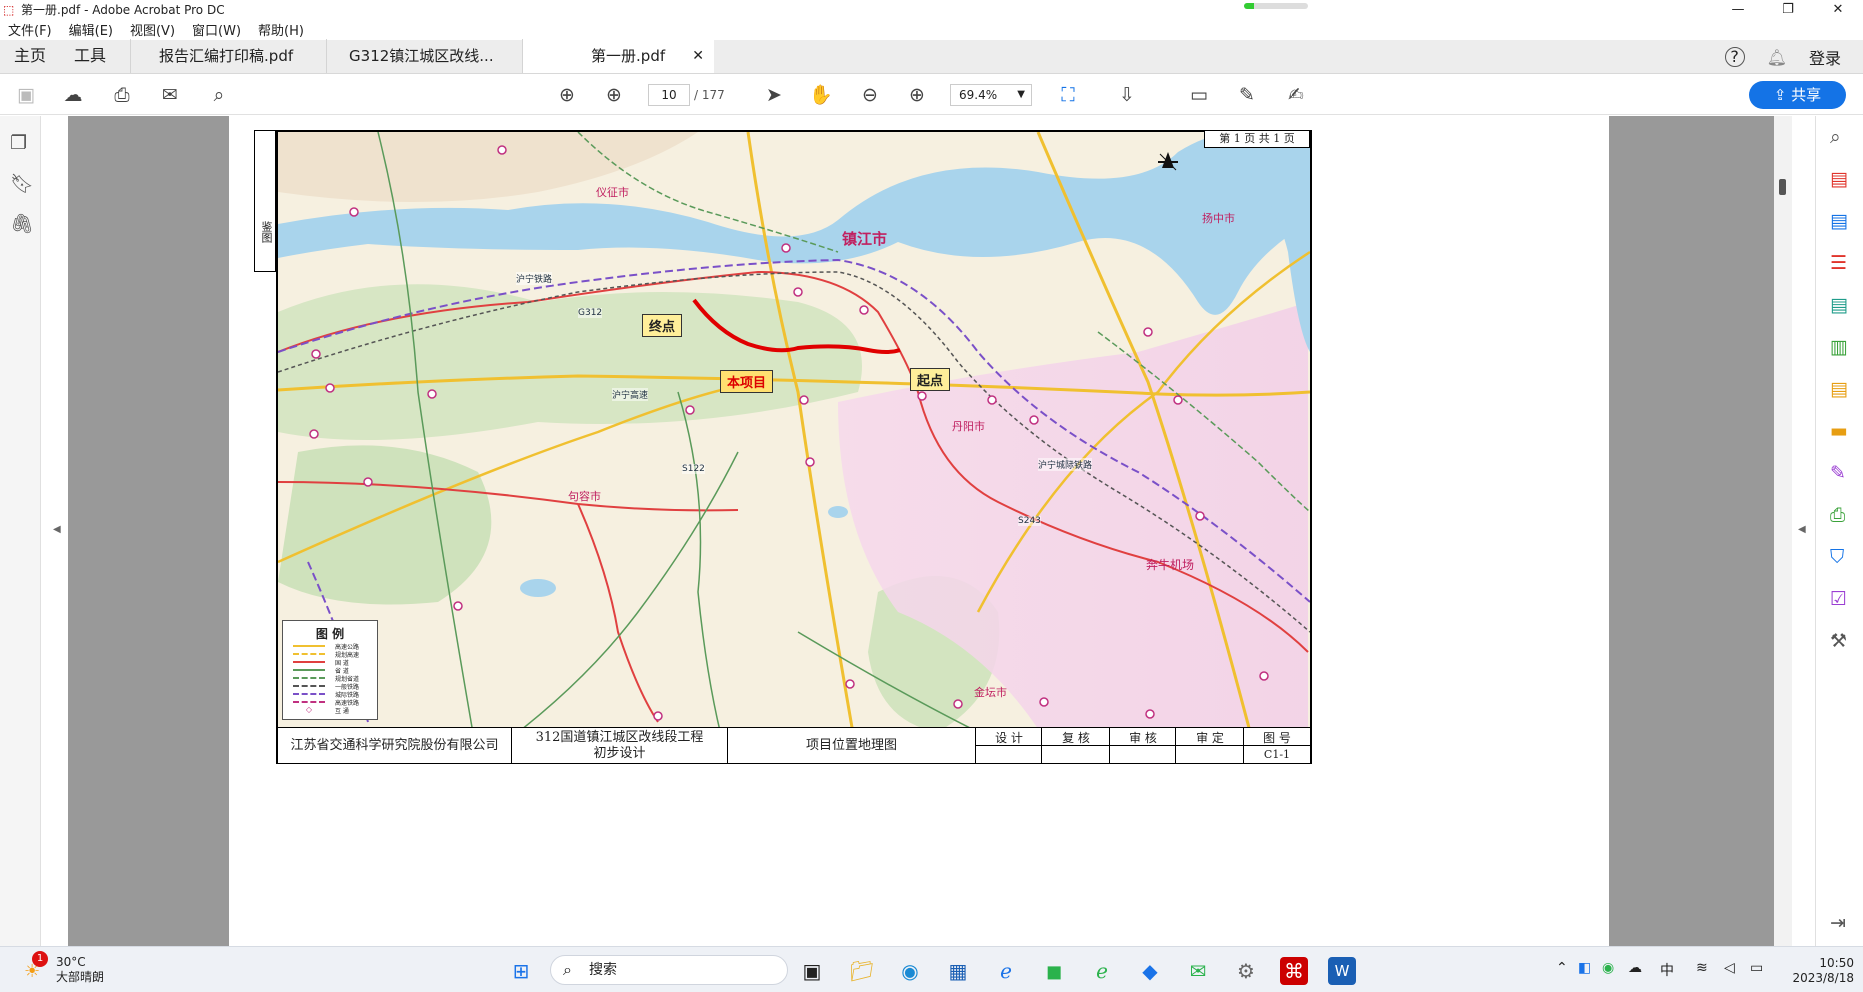  Describe the element at coordinates (122, 95) in the screenshot. I see `print-icon: ⎙` at that location.